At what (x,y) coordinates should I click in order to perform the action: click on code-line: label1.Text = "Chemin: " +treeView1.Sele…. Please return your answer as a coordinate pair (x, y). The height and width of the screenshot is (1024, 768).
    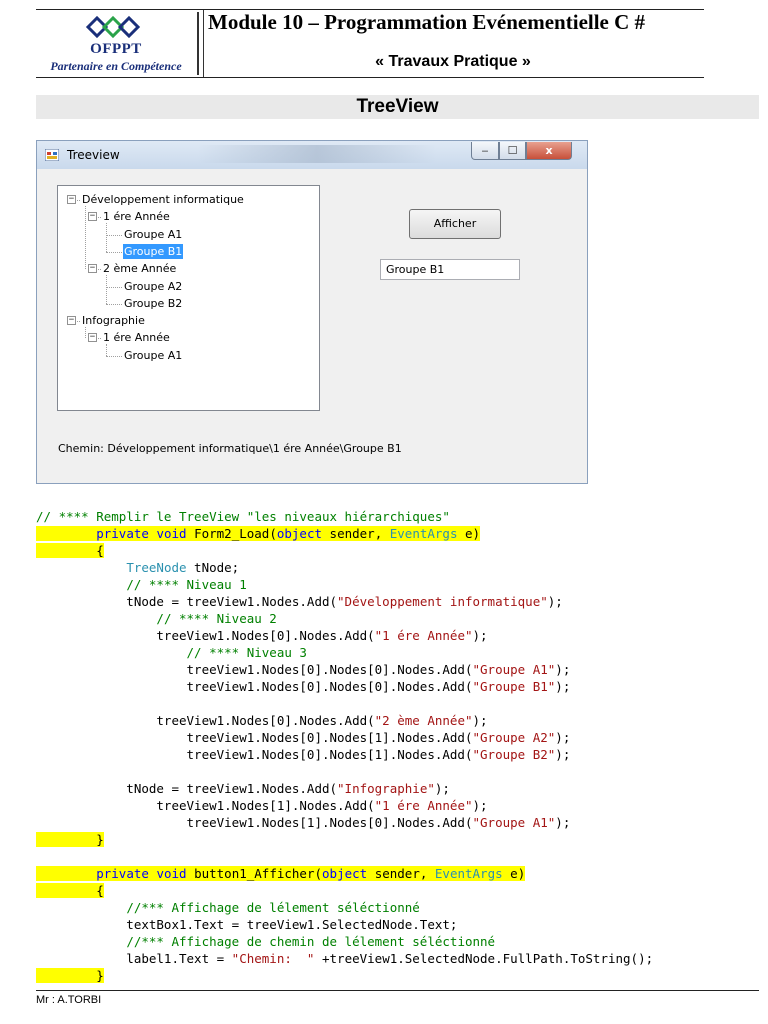
    Looking at the image, I should click on (345, 958).